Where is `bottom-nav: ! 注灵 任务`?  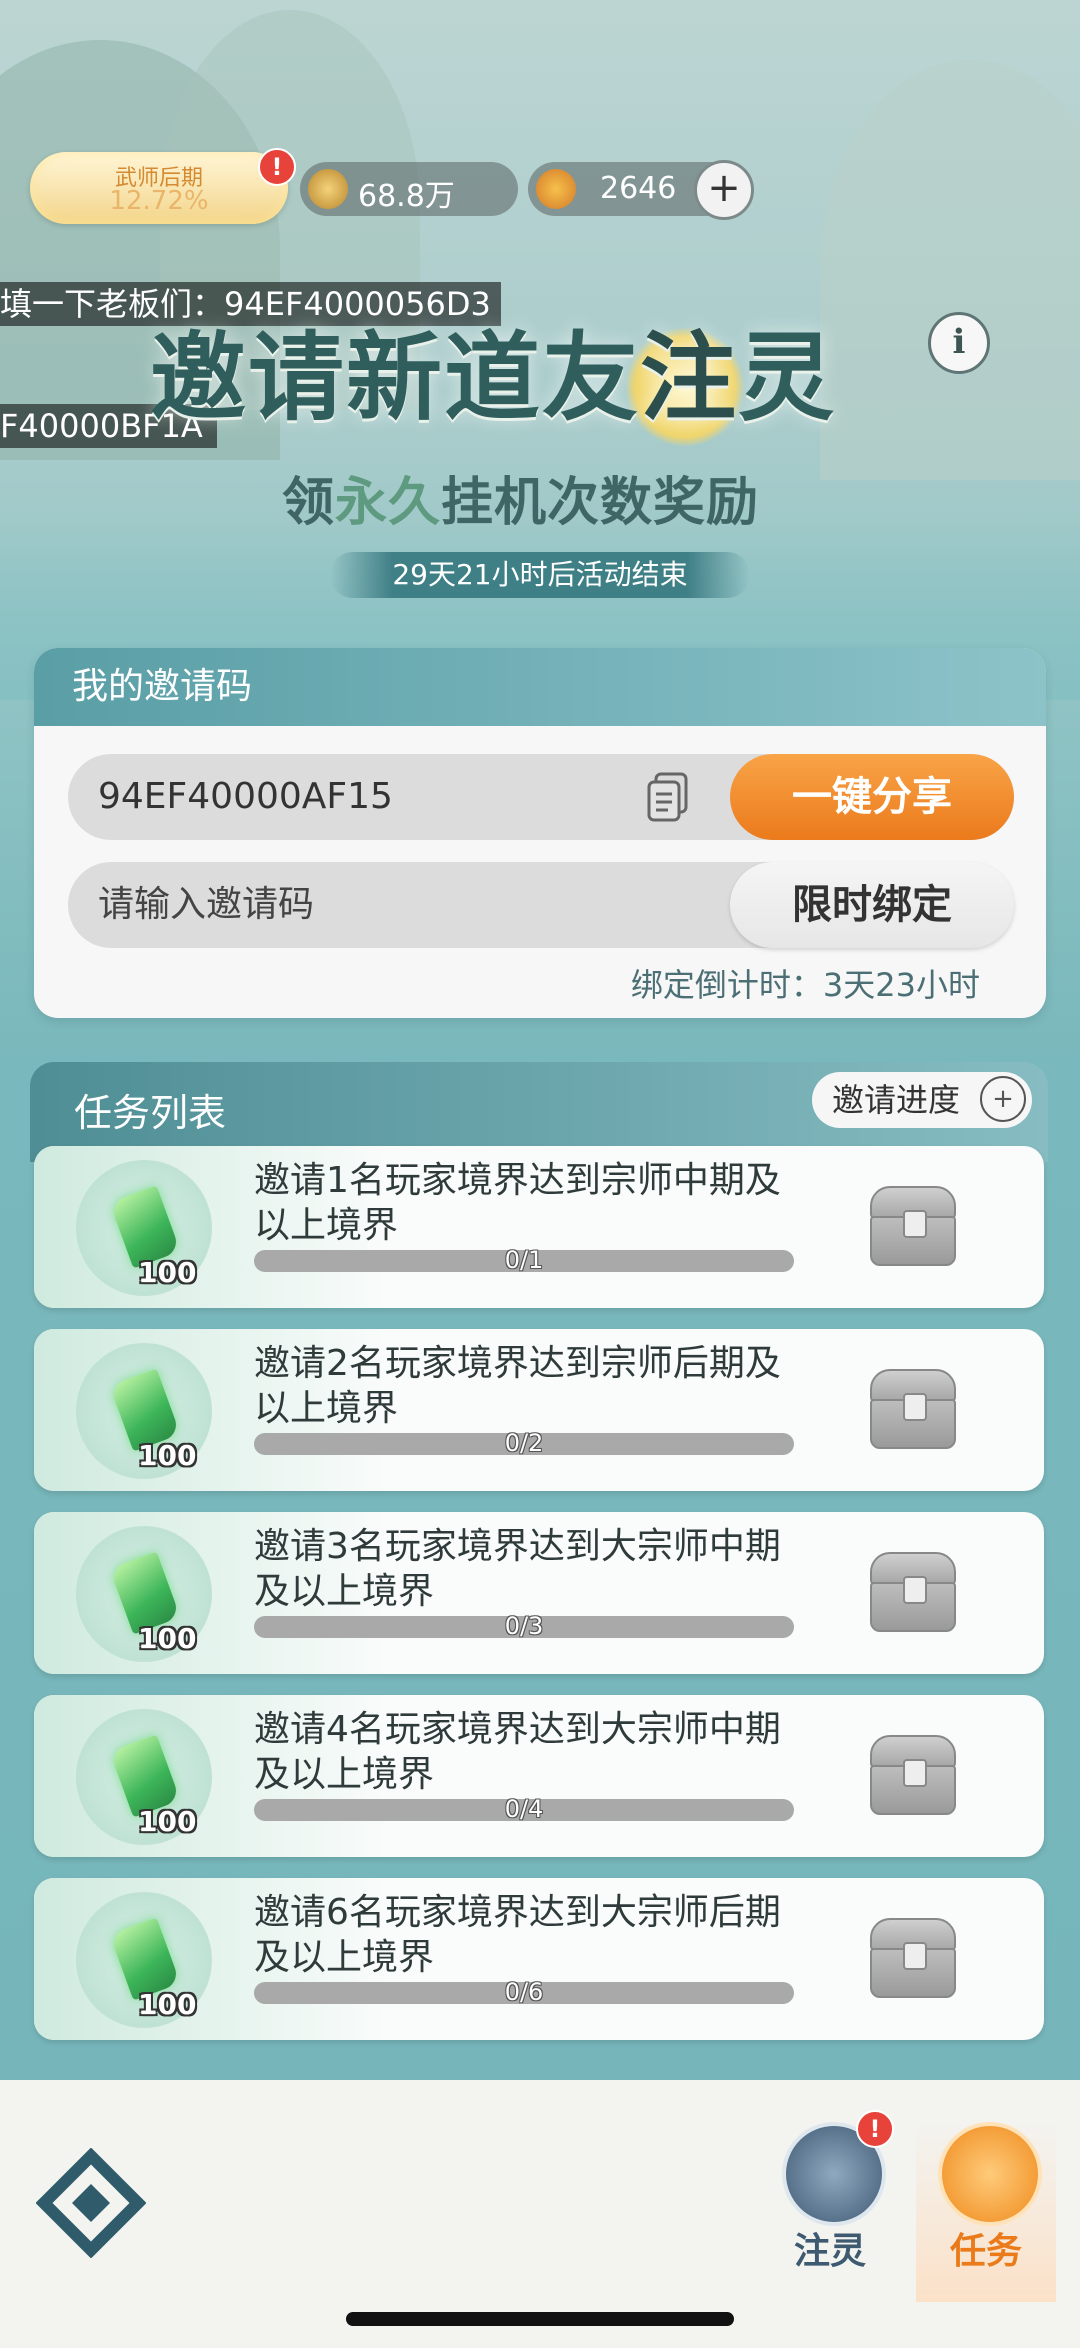
bottom-nav: ! 注灵 任务 is located at coordinates (540, 2214).